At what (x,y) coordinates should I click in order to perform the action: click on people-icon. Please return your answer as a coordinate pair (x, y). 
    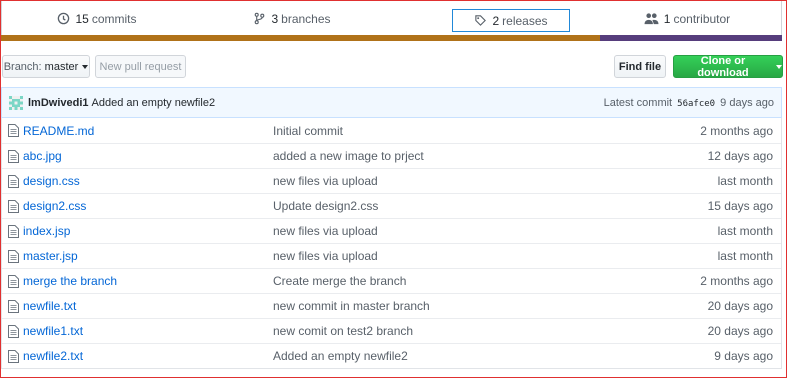
    Looking at the image, I should click on (651, 19).